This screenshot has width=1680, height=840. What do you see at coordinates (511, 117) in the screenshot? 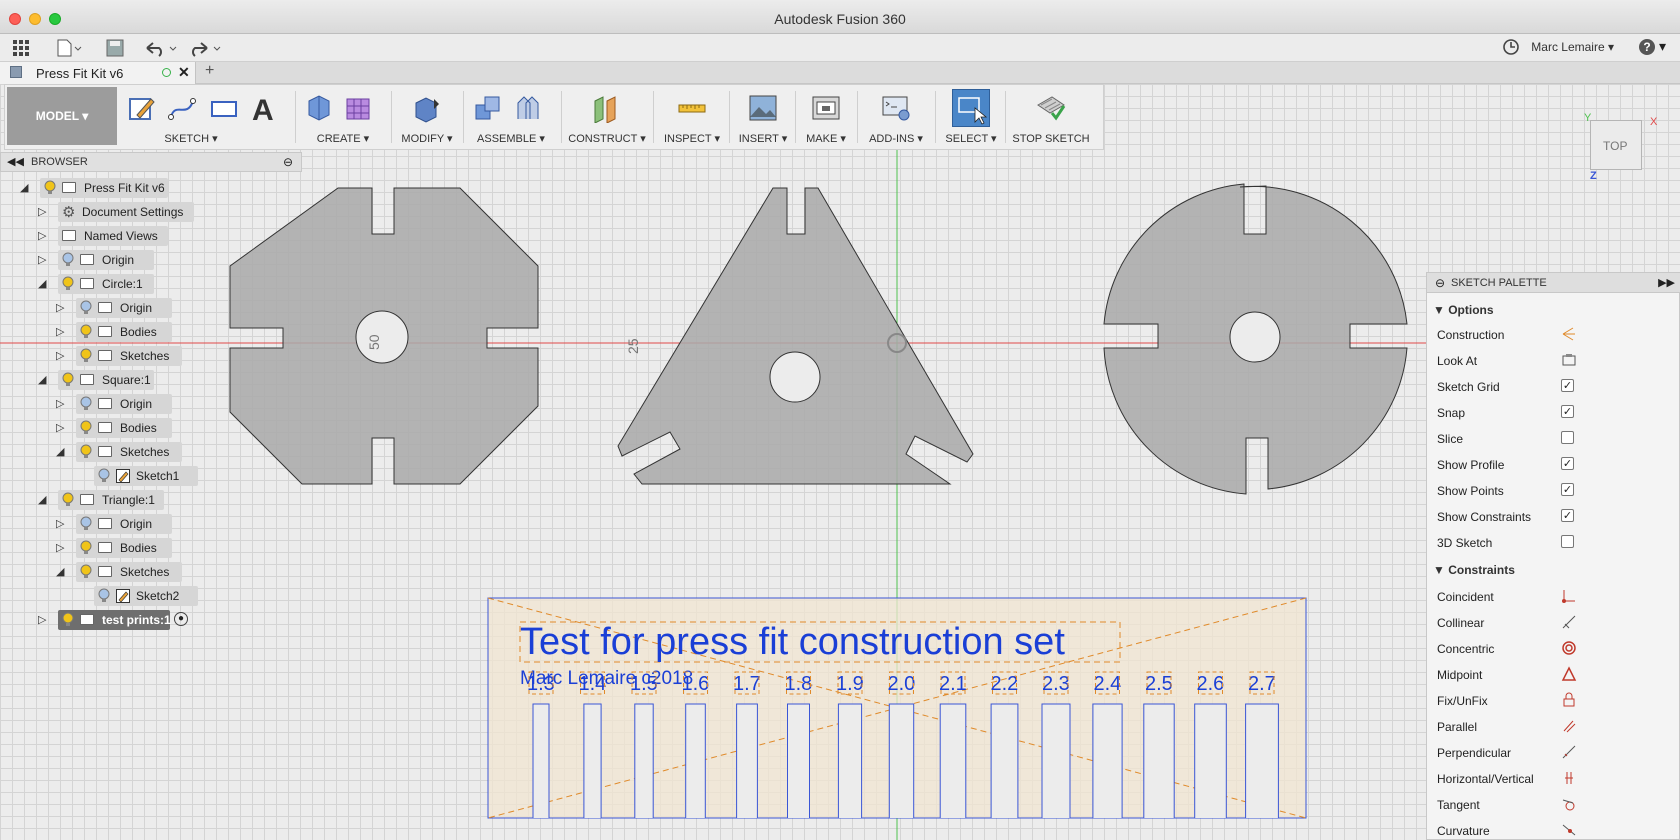
I see `assemble-group: ASSEMBLE ▾` at bounding box center [511, 117].